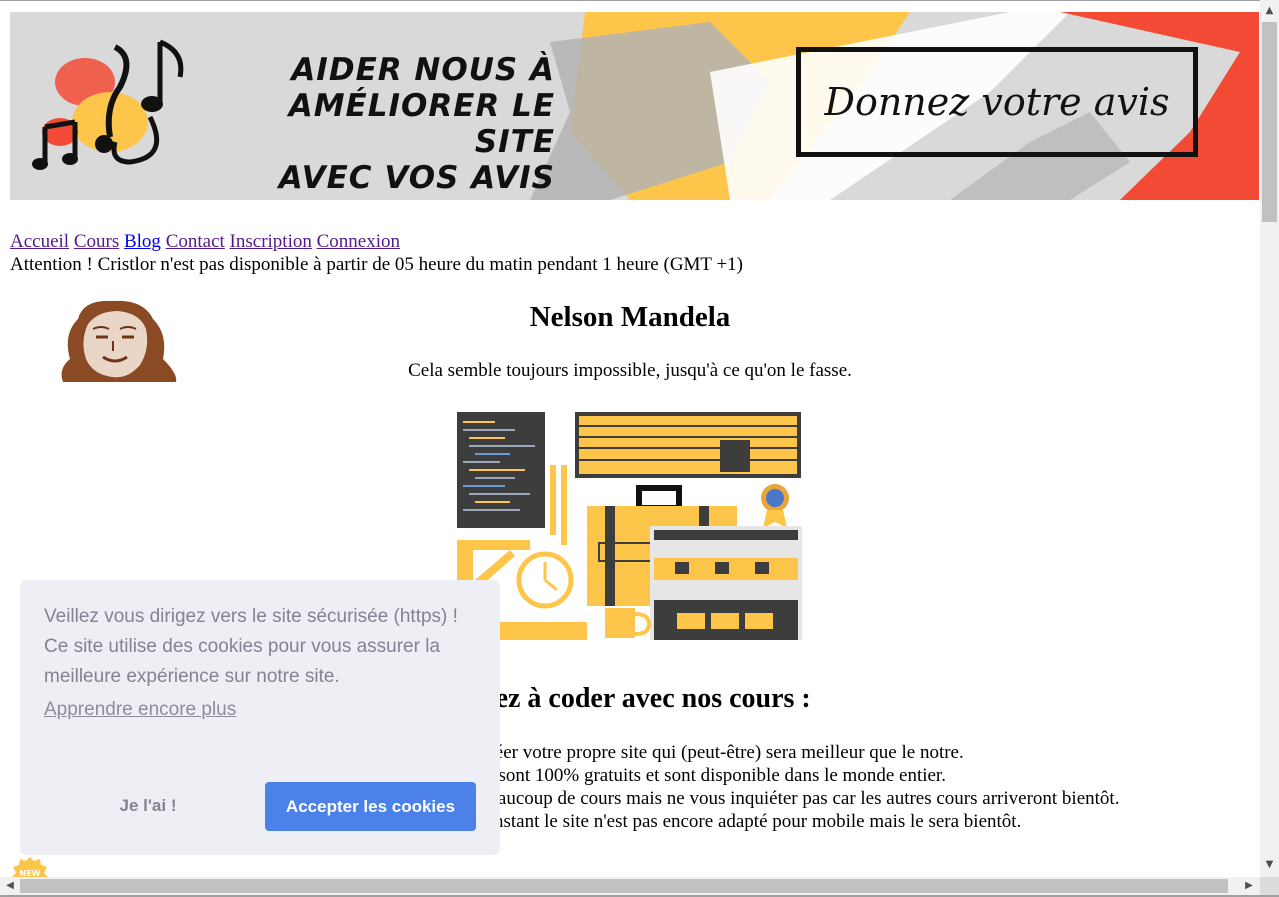  I want to click on scroll-down-arrow-icon: ▼, so click(1269, 864).